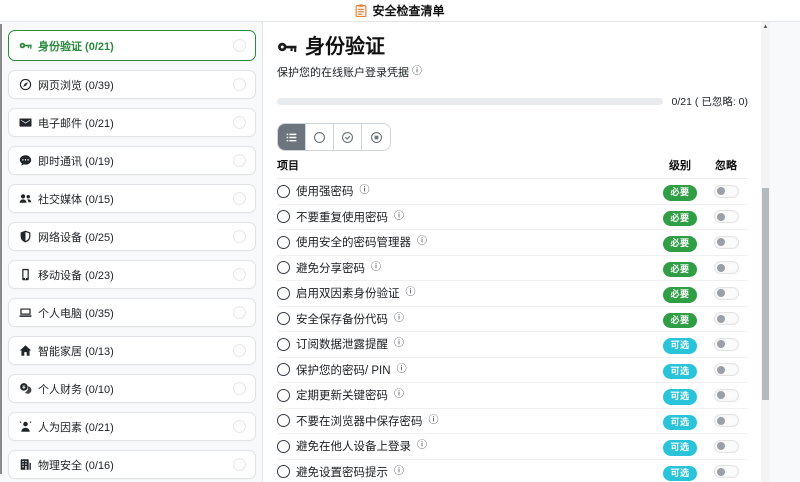 The height and width of the screenshot is (482, 800). What do you see at coordinates (512, 268) in the screenshot?
I see `checklist-row: 避免分享密码 ⓘ 必要` at bounding box center [512, 268].